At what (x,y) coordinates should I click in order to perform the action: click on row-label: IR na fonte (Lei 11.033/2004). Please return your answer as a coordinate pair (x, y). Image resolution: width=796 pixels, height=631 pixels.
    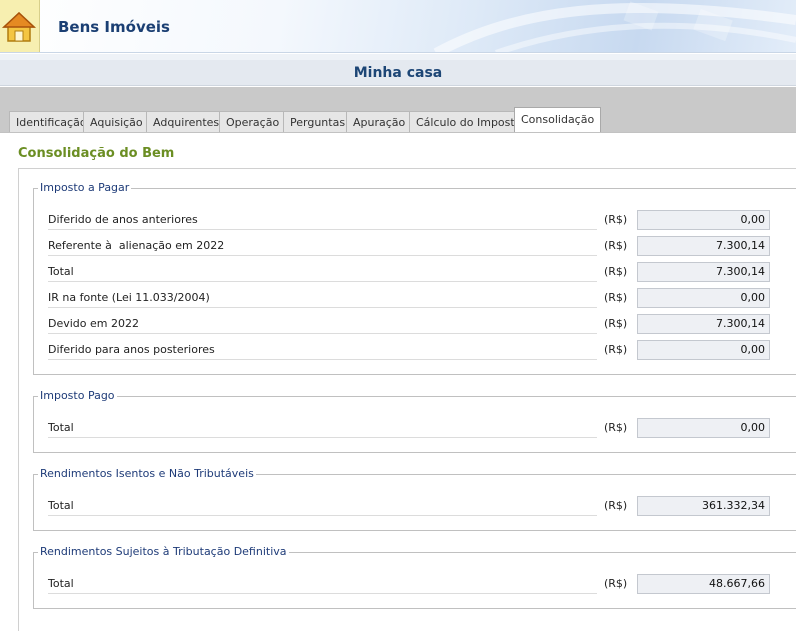
    Looking at the image, I should click on (322, 299).